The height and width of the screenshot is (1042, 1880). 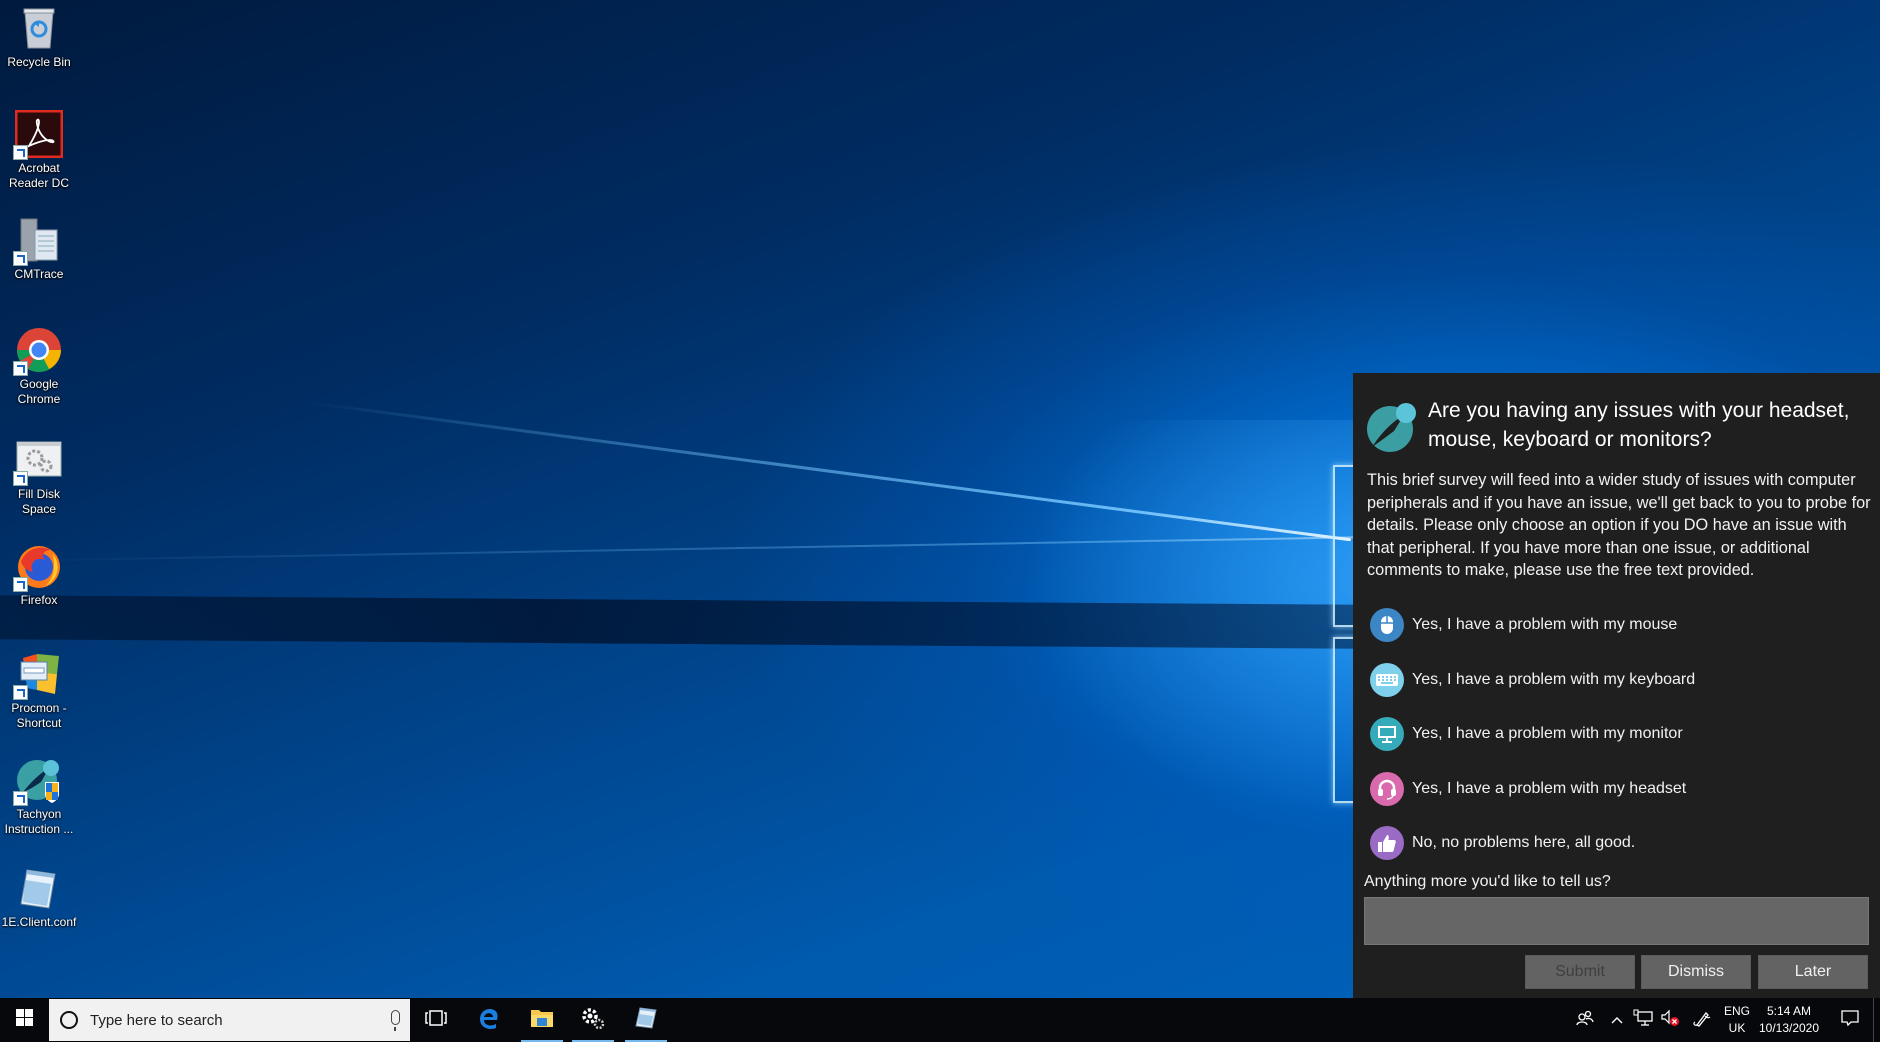 I want to click on taskbar-file-explorer, so click(x=542, y=1020).